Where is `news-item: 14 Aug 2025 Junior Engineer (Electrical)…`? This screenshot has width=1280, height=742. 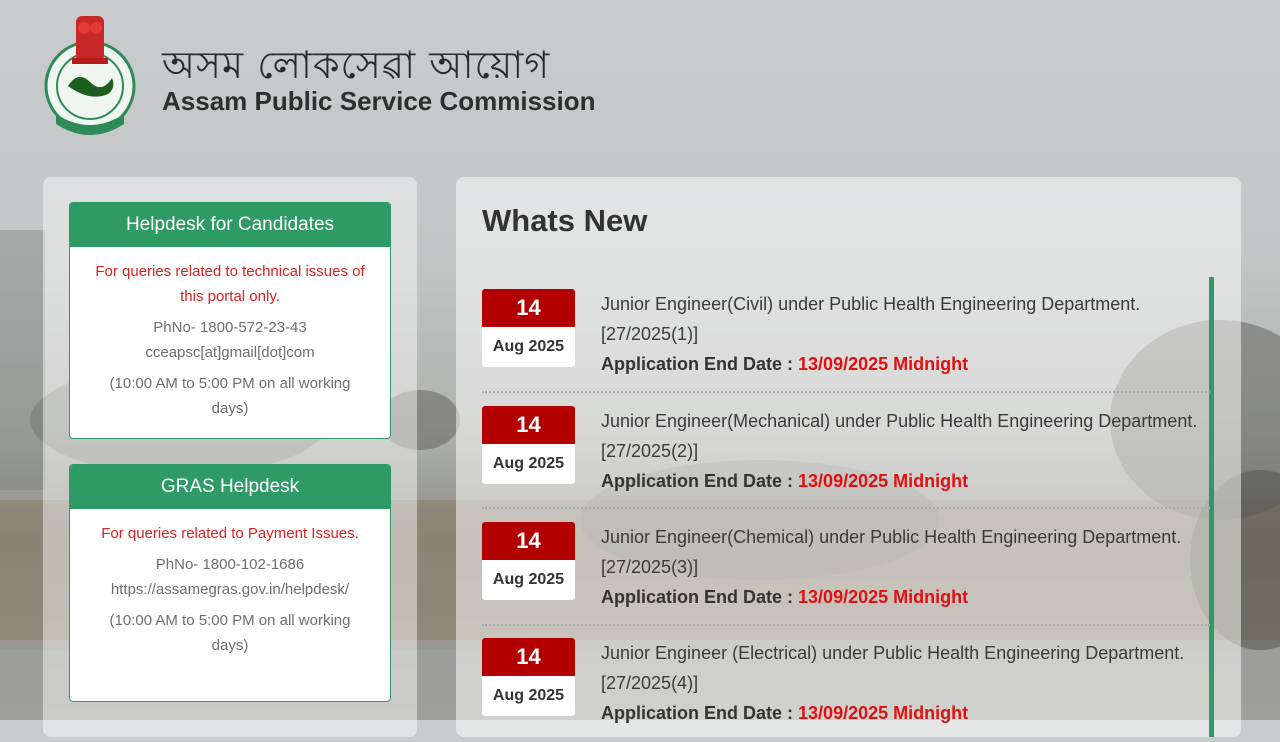
news-item: 14 Aug 2025 Junior Engineer (Electrical)… is located at coordinates (846, 684).